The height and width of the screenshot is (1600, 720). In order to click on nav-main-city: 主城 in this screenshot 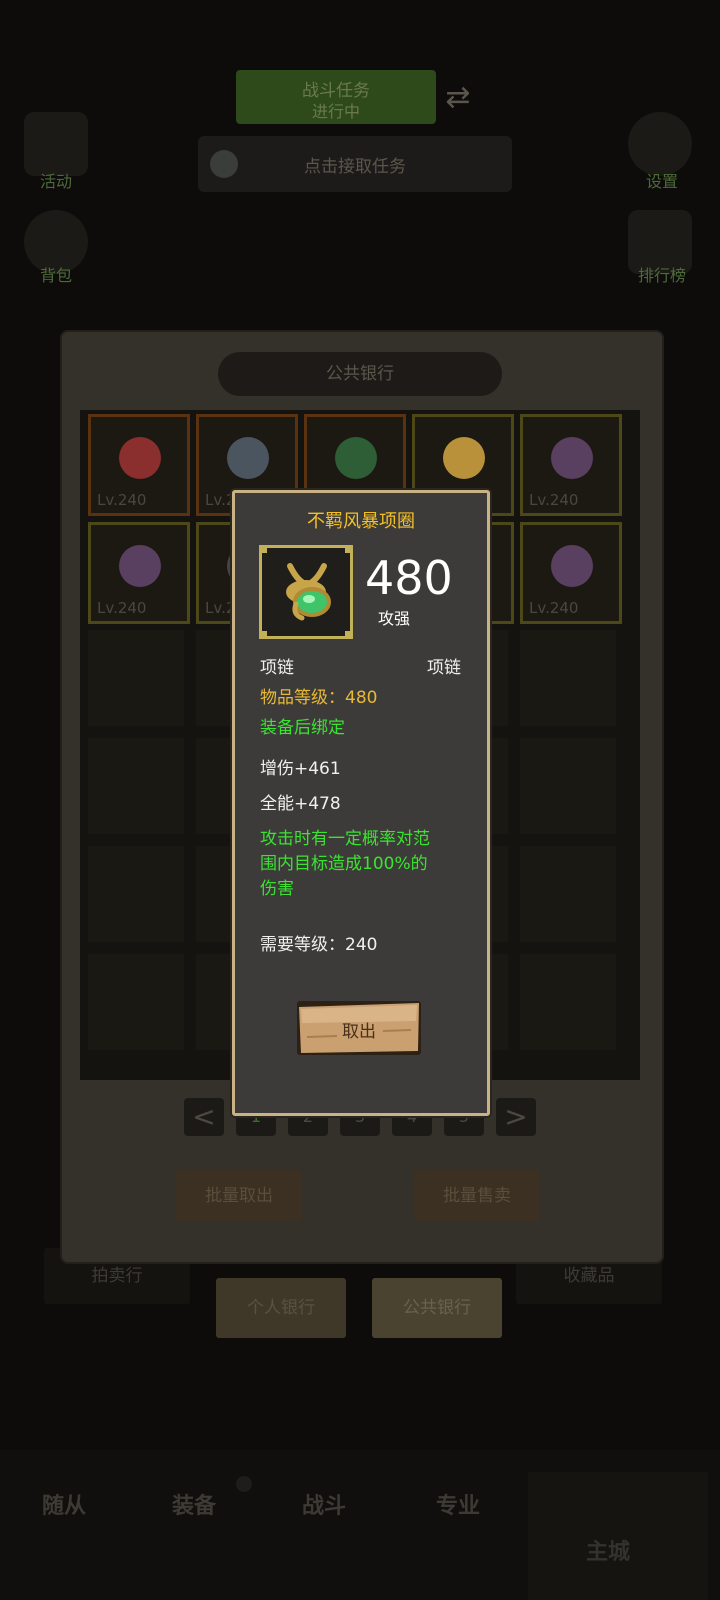, I will do `click(608, 1550)`.